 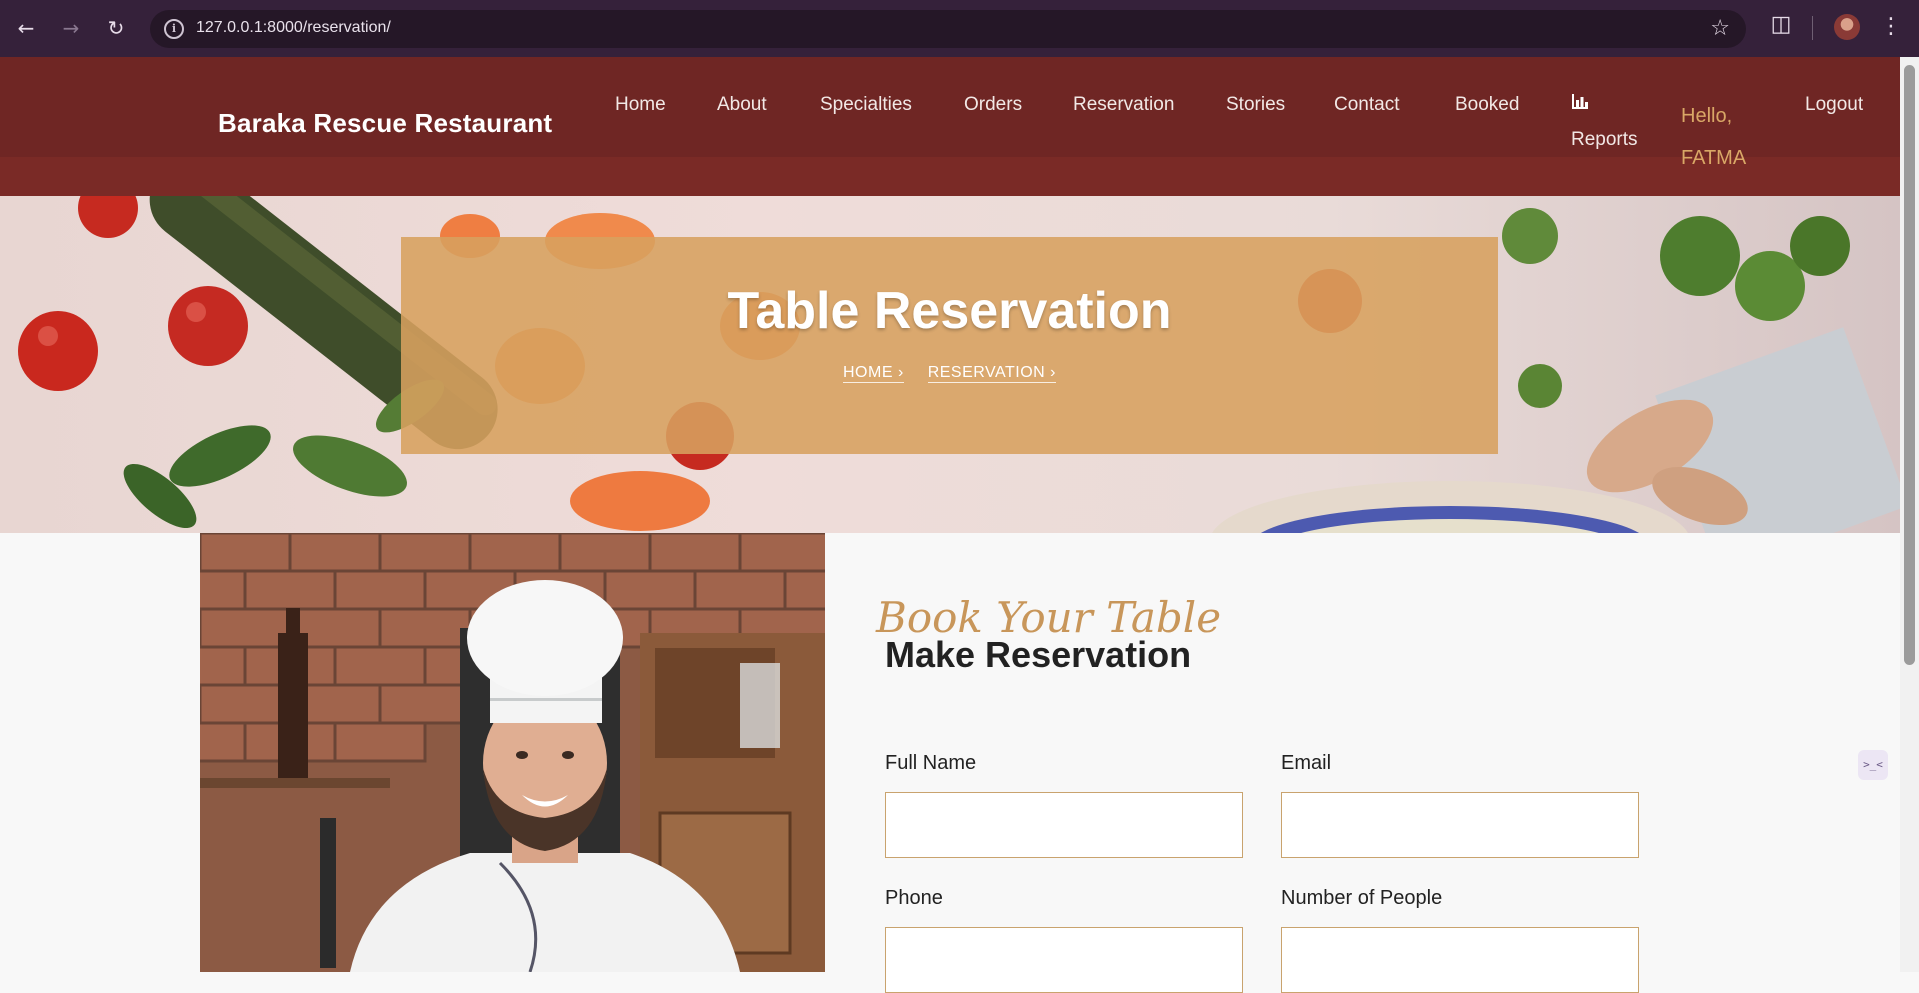 I want to click on breadcrumb-reservation-link: RESERVATION ›, so click(x=991, y=373).